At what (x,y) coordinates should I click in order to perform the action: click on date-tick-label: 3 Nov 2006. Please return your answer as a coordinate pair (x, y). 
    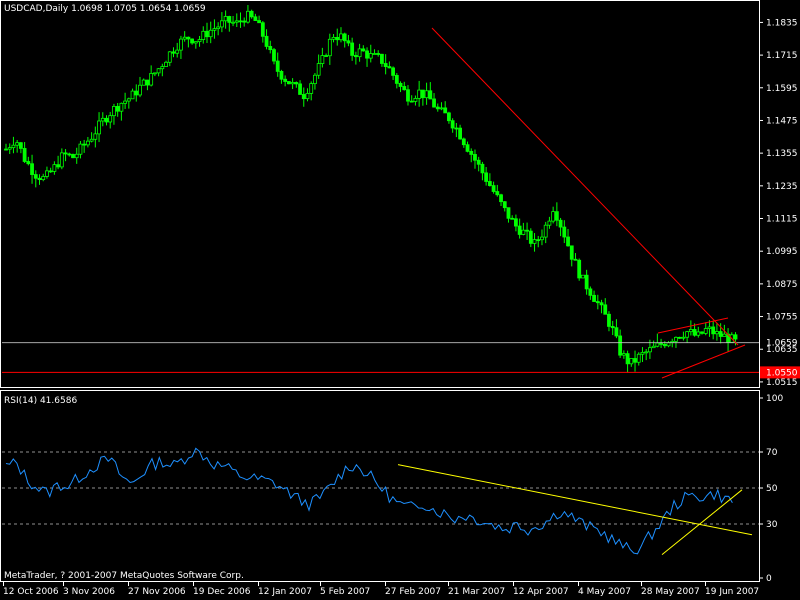
    Looking at the image, I should click on (89, 592).